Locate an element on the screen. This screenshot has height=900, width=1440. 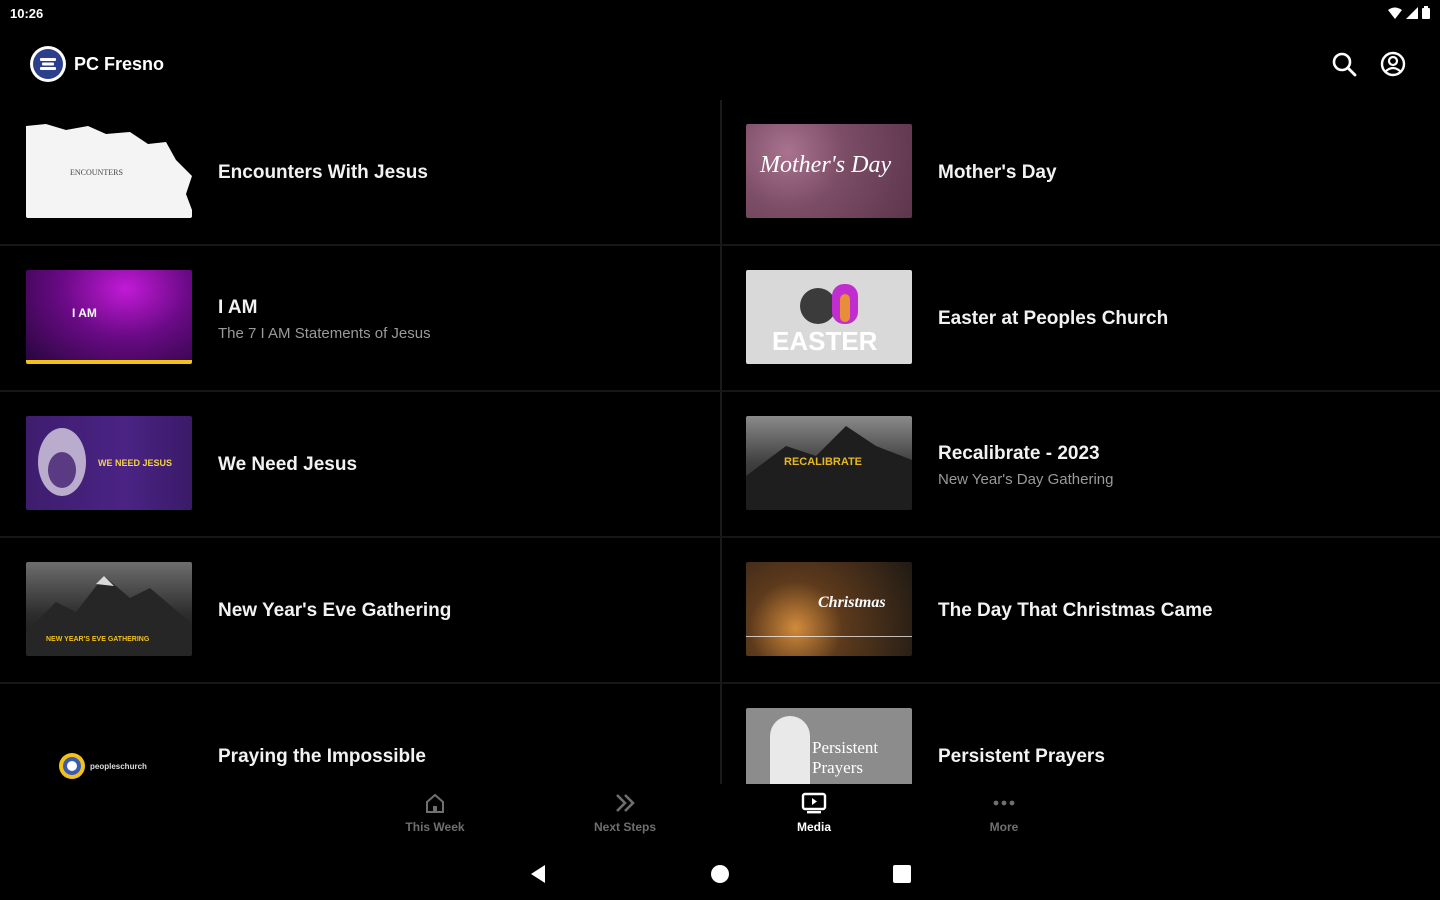
recents-square-icon is located at coordinates (902, 874).